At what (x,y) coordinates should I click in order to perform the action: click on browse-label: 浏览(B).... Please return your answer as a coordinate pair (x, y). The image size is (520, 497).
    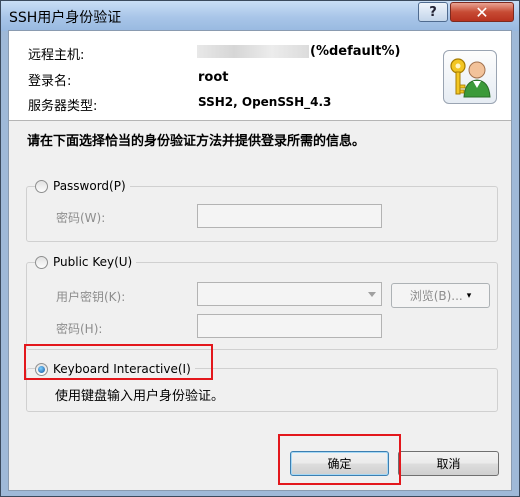
    Looking at the image, I should click on (436, 296).